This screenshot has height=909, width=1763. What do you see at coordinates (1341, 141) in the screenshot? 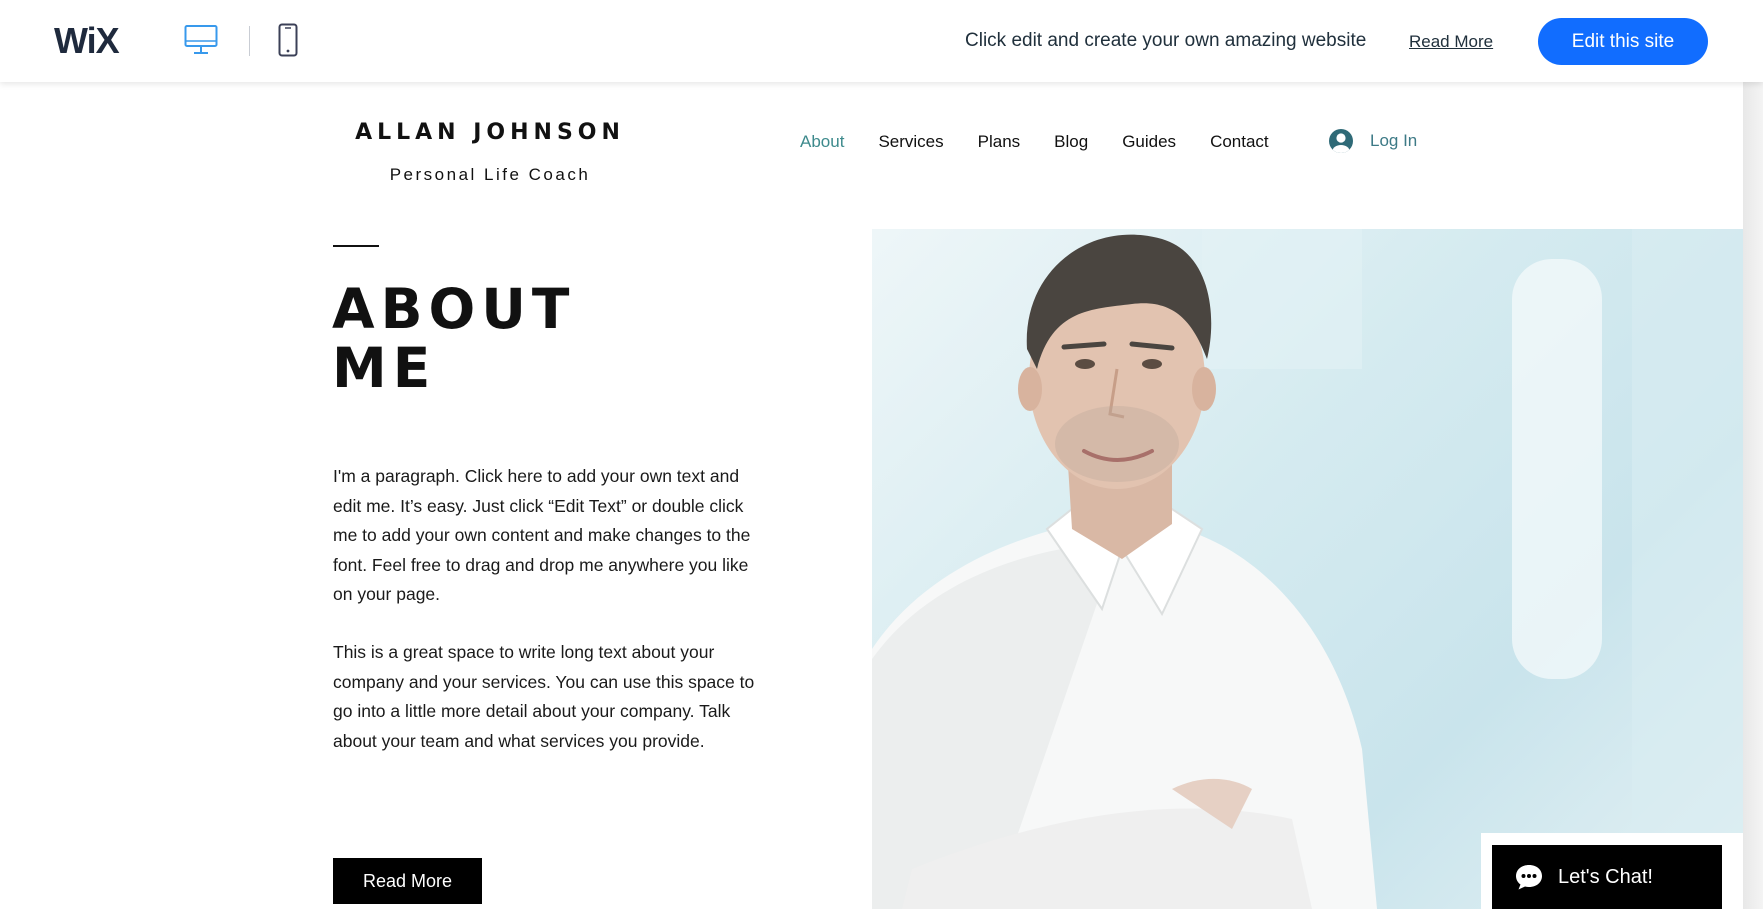
I see `user-avatar-icon` at bounding box center [1341, 141].